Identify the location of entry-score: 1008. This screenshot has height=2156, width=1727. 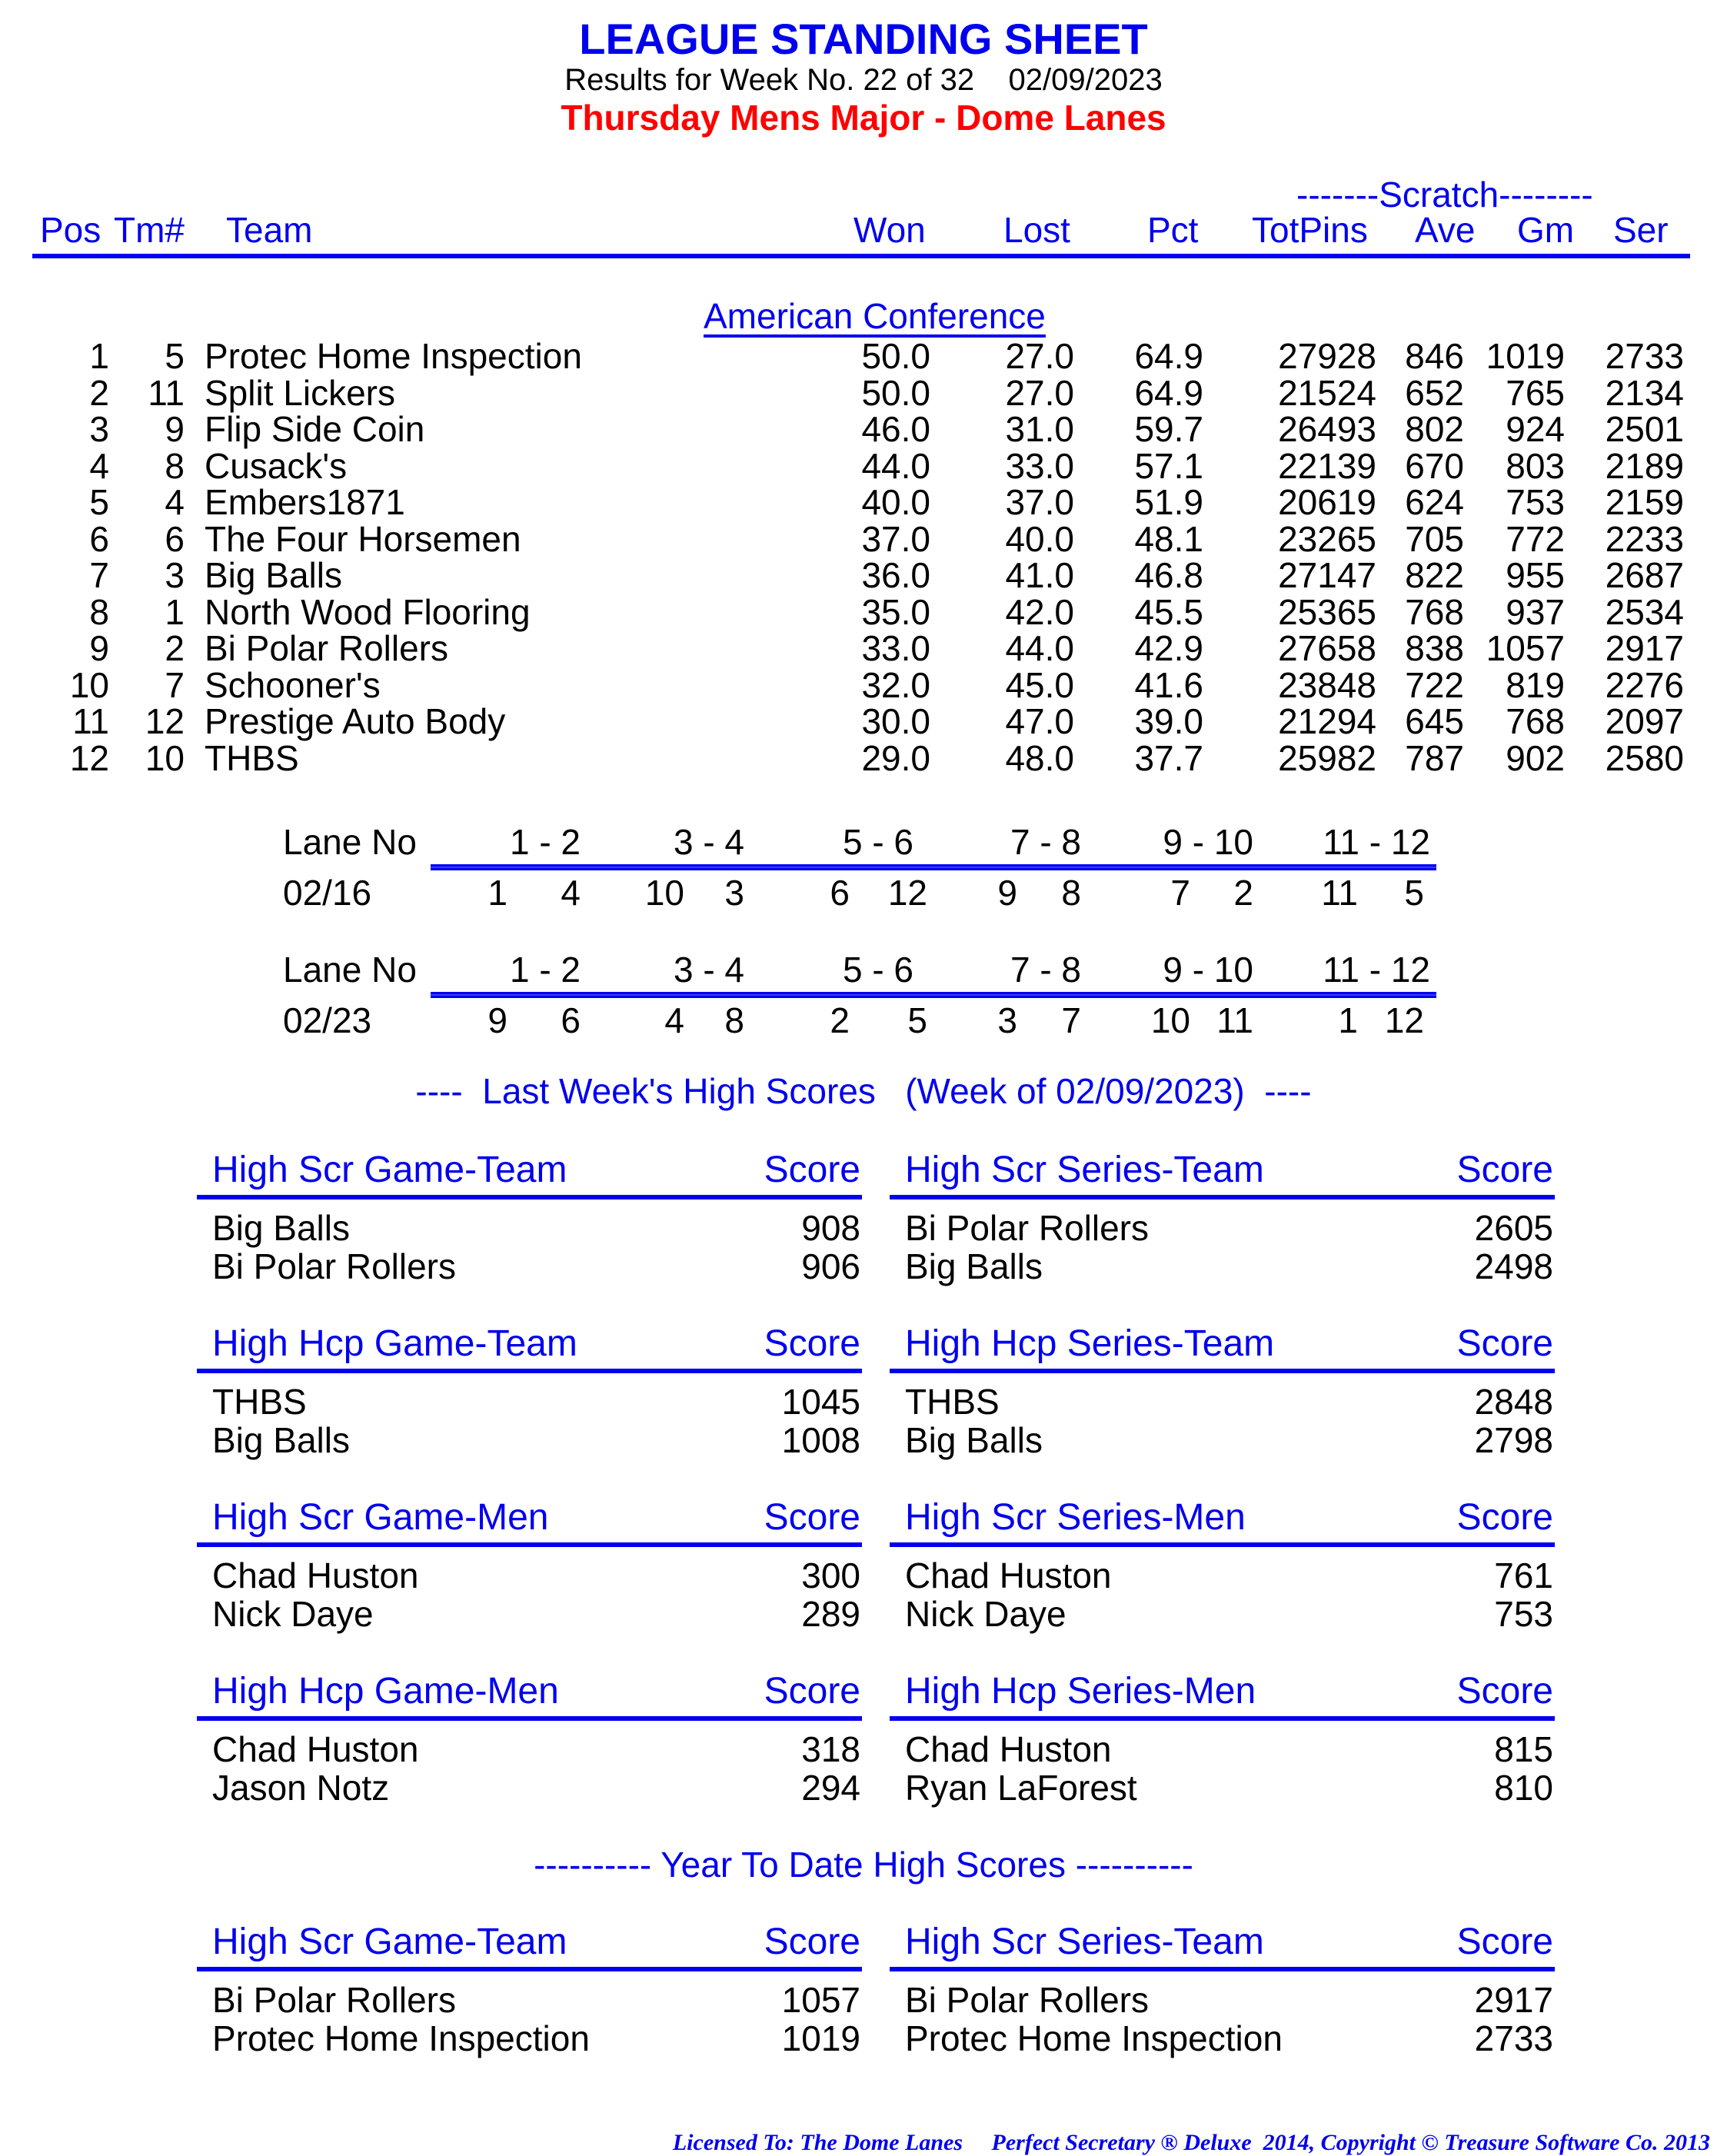
(820, 1440).